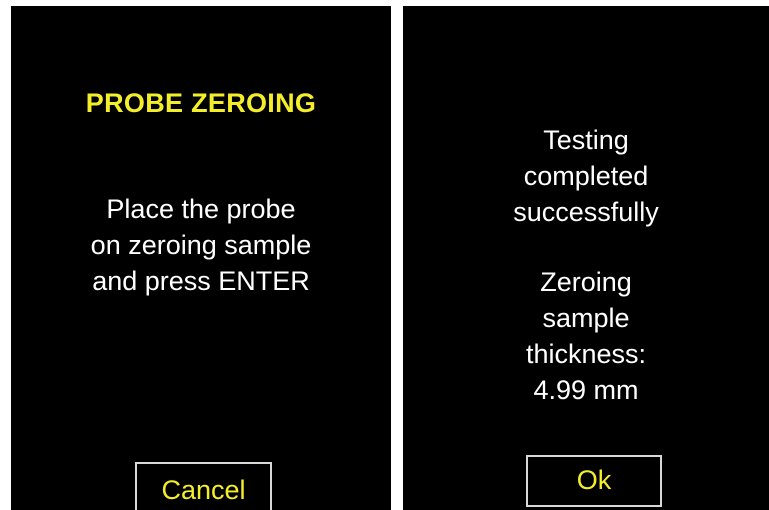 This screenshot has height=510, width=769. I want to click on screen-title: PROBE ZEROING, so click(201, 103).